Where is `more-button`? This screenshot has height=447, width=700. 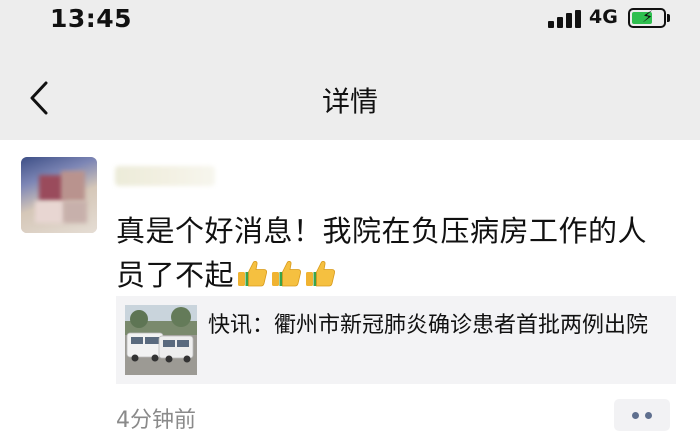 more-button is located at coordinates (642, 415).